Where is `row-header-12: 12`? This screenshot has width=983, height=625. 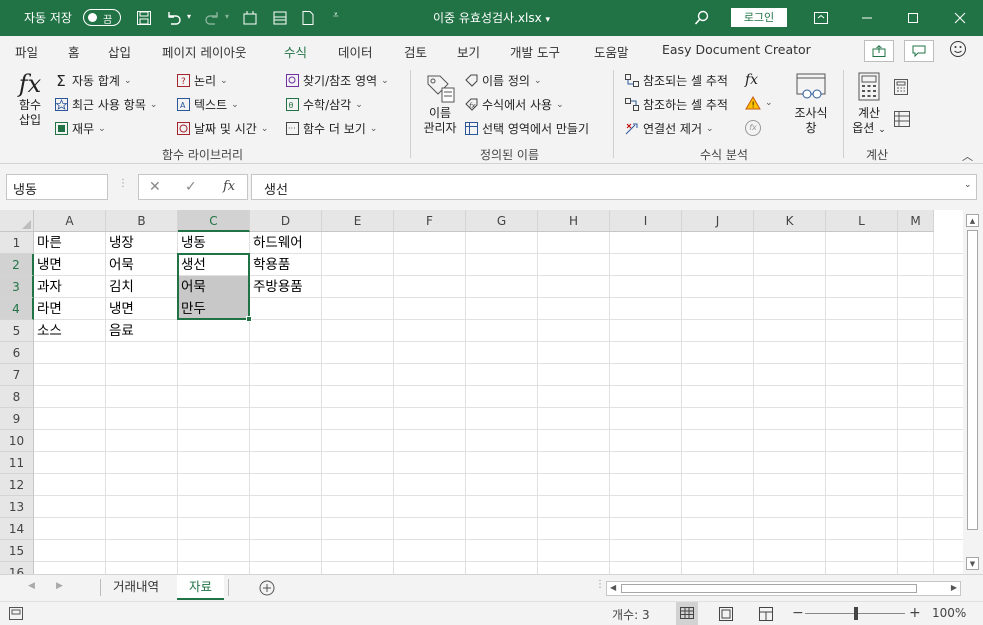 row-header-12: 12 is located at coordinates (17, 485).